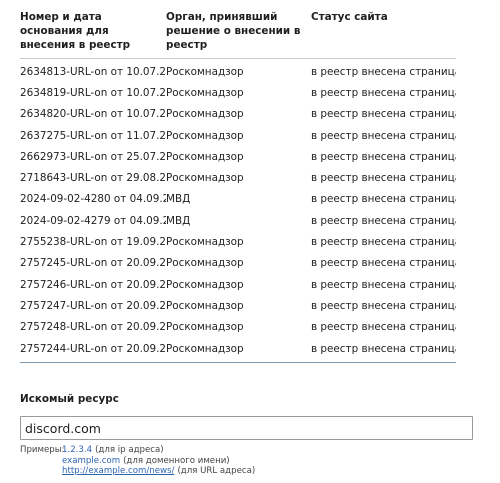 The width and height of the screenshot is (500, 483). Describe the element at coordinates (93, 135) in the screenshot. I see `cell-basis: 2637275-URL-on от 11.07.2024` at that location.